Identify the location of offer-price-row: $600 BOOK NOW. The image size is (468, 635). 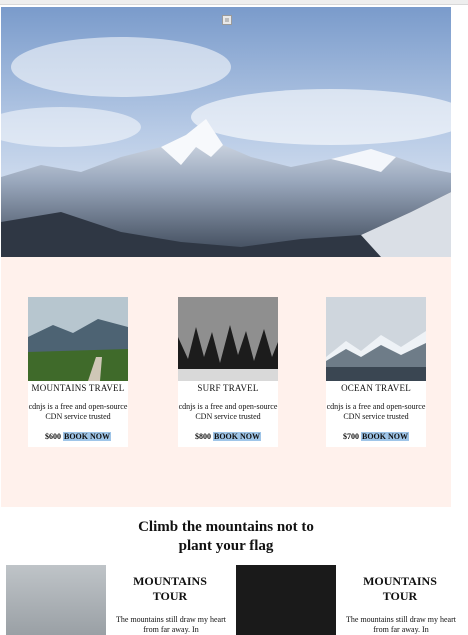
(78, 436).